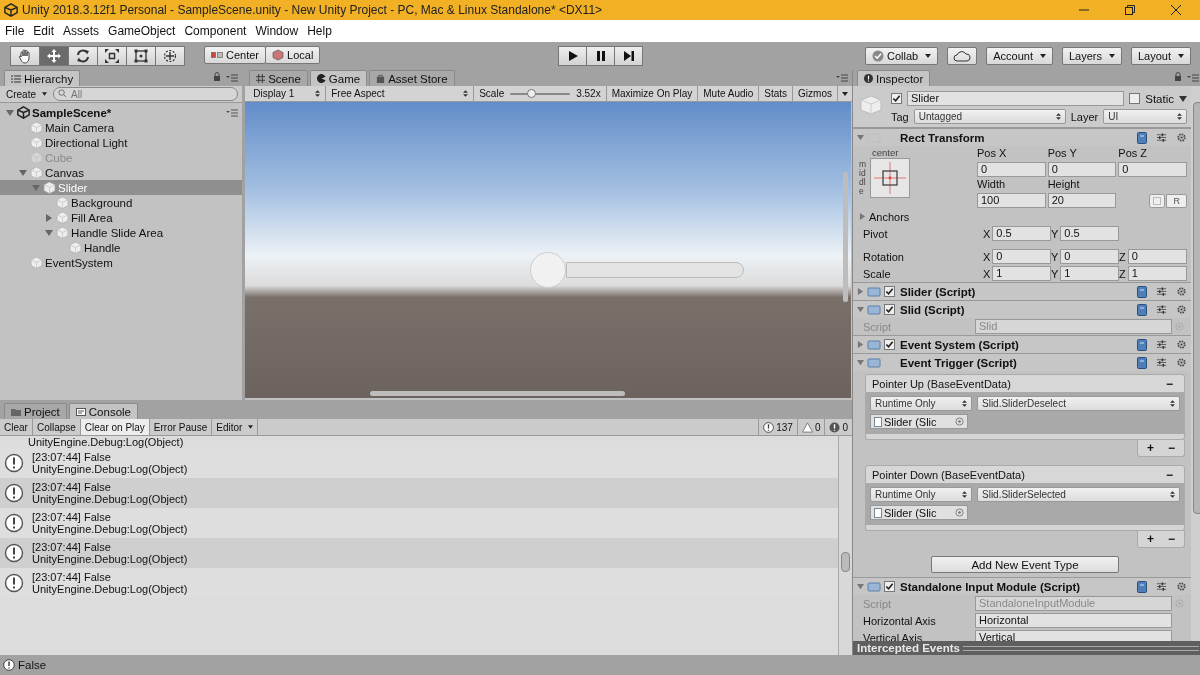 This screenshot has width=1200, height=675. Describe the element at coordinates (889, 178) in the screenshot. I see `anchor-preset-button` at that location.